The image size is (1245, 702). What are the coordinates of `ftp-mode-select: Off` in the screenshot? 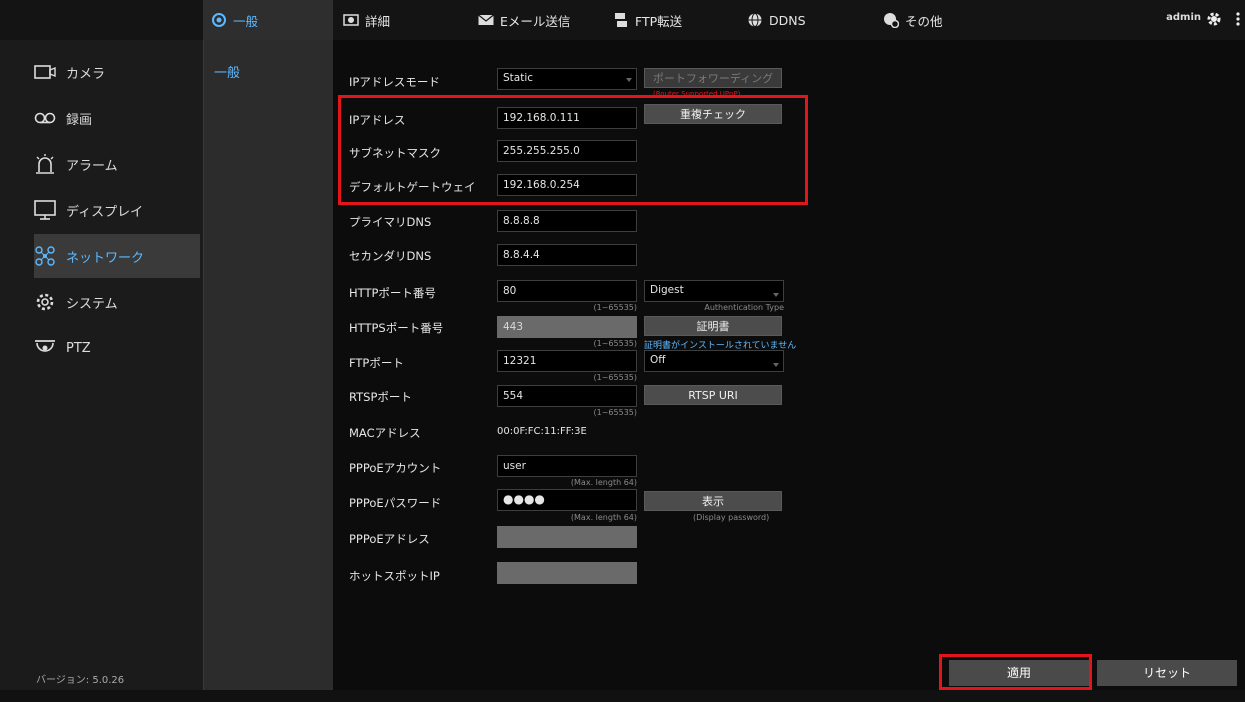 It's located at (714, 361).